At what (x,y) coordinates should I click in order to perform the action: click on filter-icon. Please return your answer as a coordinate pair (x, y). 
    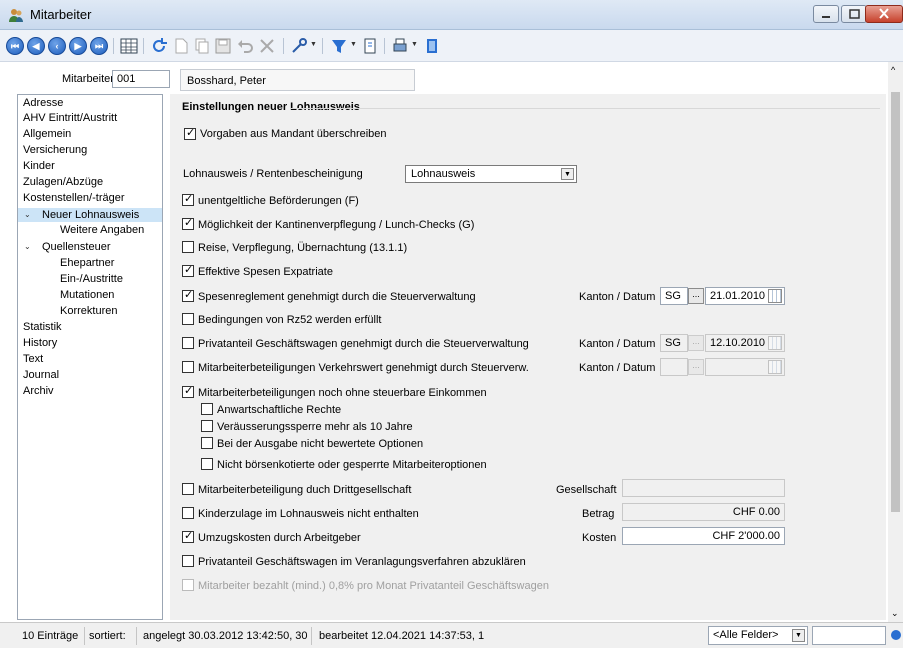
    Looking at the image, I should click on (339, 46).